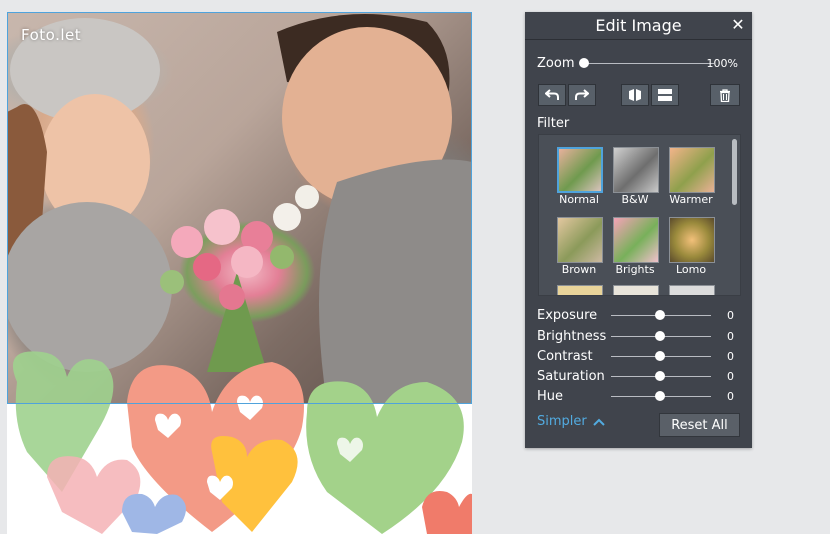  I want to click on filter-scrollbar, so click(734, 172).